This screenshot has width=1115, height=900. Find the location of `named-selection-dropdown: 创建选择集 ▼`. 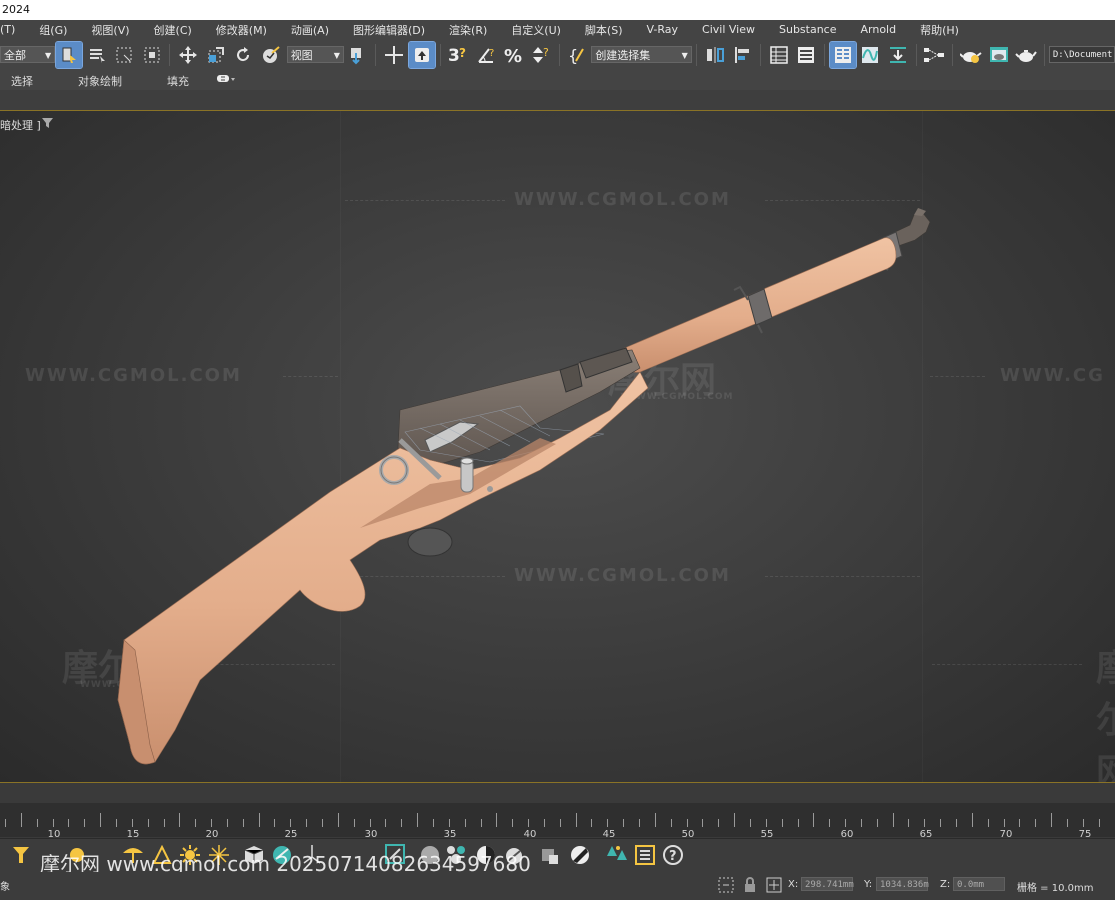

named-selection-dropdown: 创建选择集 ▼ is located at coordinates (641, 54).